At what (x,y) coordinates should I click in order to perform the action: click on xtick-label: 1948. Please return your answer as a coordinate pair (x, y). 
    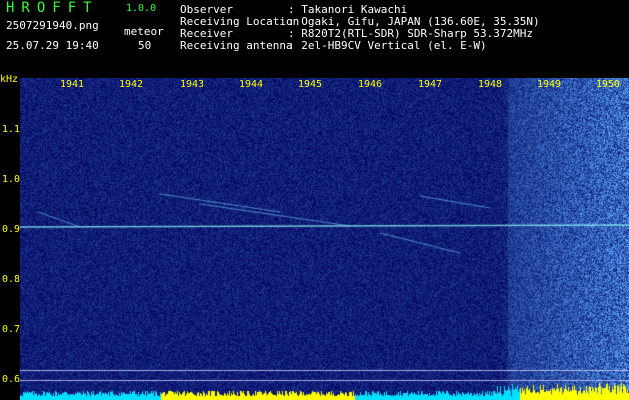
    Looking at the image, I should click on (490, 84).